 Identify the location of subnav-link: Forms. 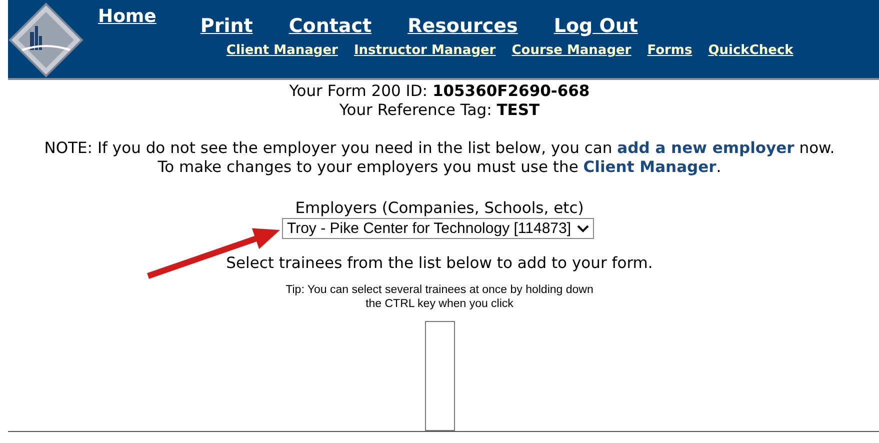
(669, 50).